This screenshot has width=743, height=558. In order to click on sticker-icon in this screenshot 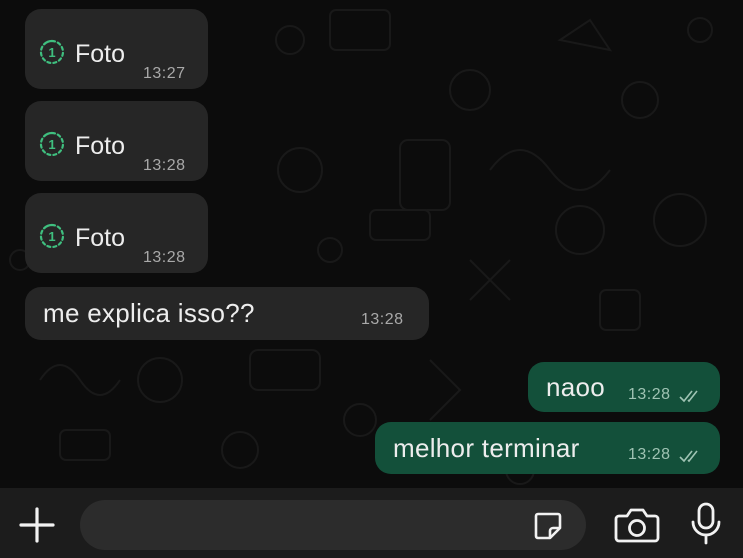, I will do `click(548, 526)`.